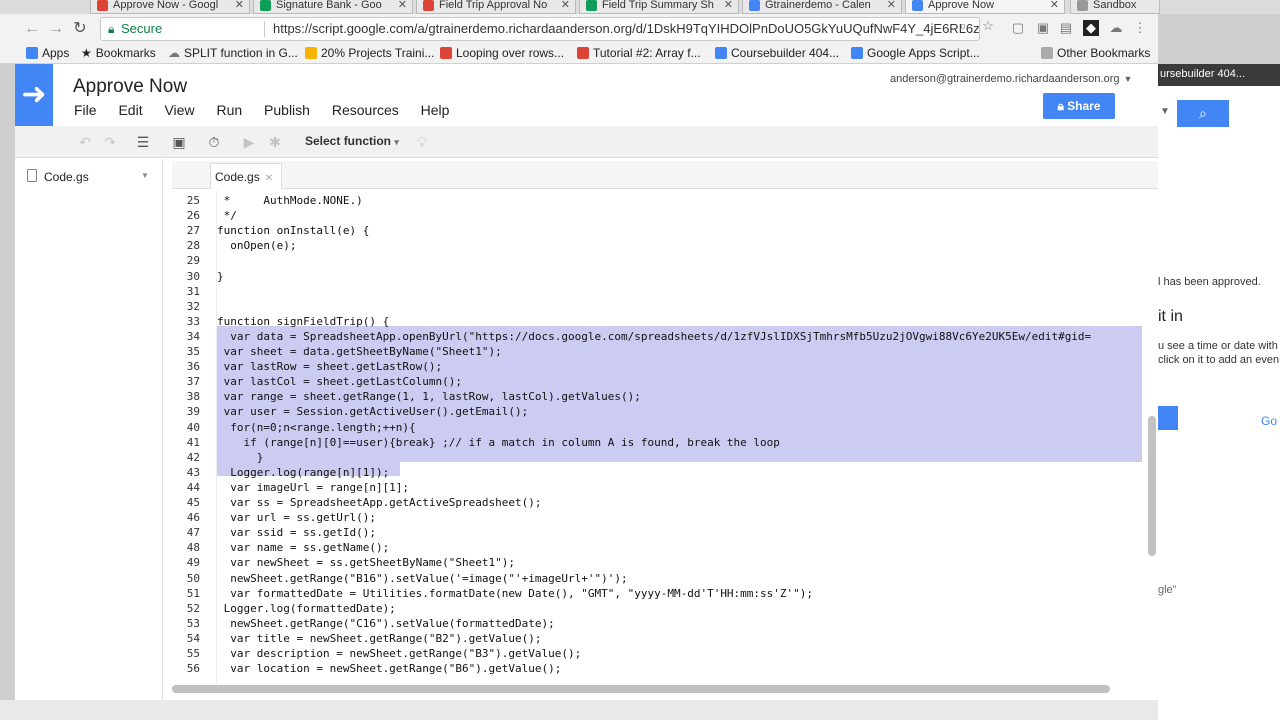 The height and width of the screenshot is (720, 1280). Describe the element at coordinates (352, 141) in the screenshot. I see `select-function-dropdown: Select function ▾` at that location.